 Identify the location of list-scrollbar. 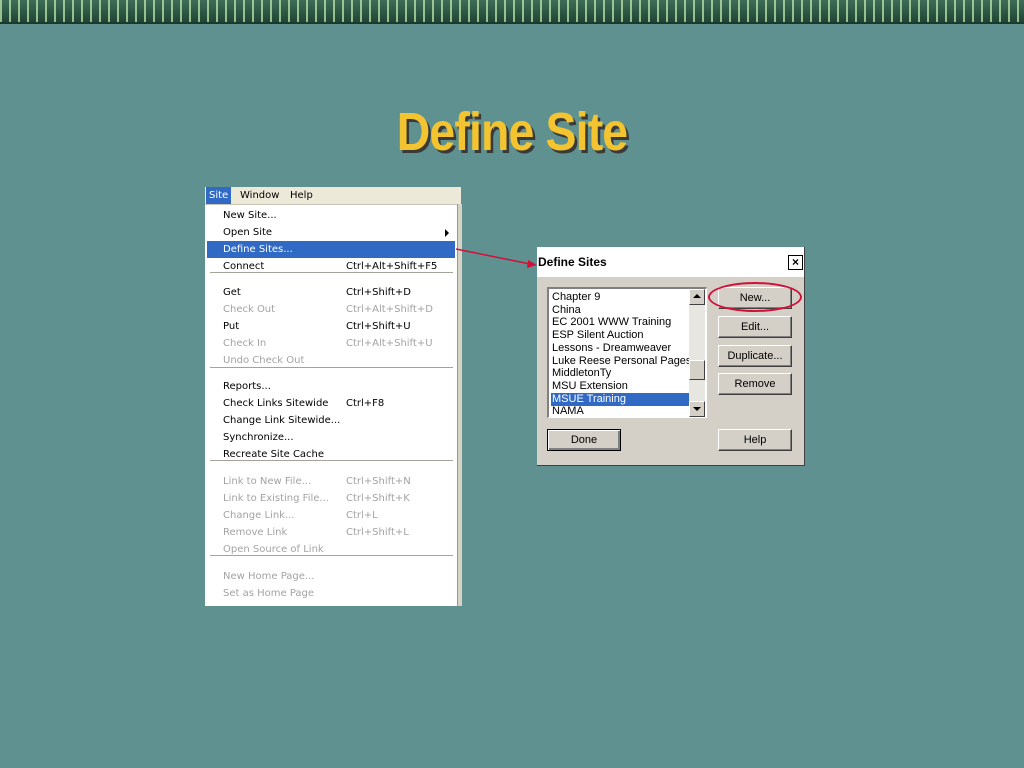
(697, 353).